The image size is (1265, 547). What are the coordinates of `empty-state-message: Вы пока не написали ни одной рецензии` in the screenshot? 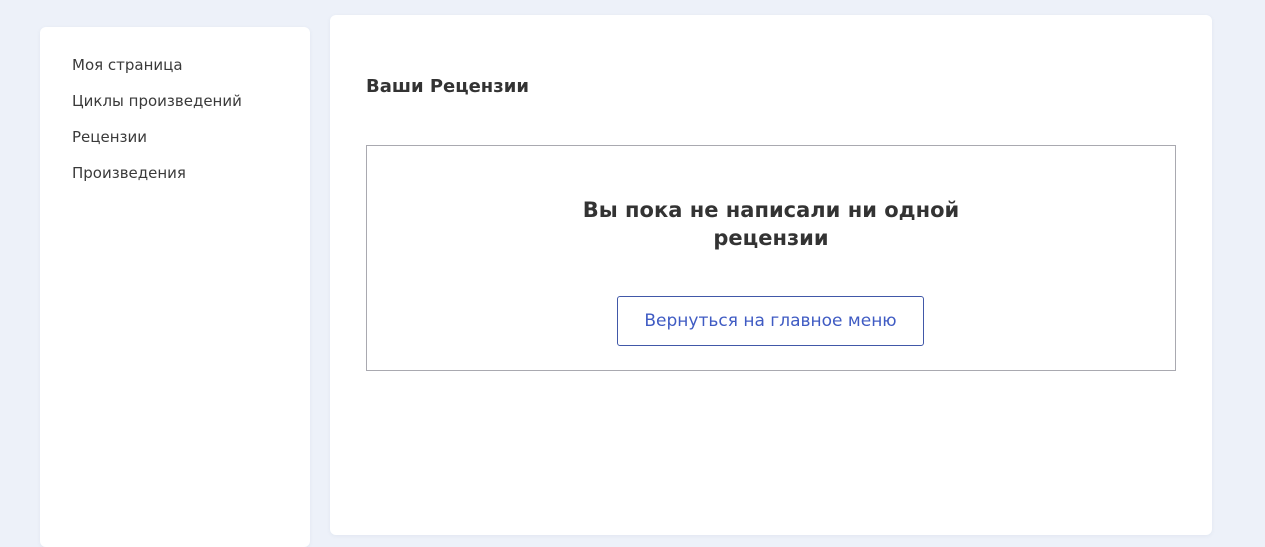 It's located at (771, 224).